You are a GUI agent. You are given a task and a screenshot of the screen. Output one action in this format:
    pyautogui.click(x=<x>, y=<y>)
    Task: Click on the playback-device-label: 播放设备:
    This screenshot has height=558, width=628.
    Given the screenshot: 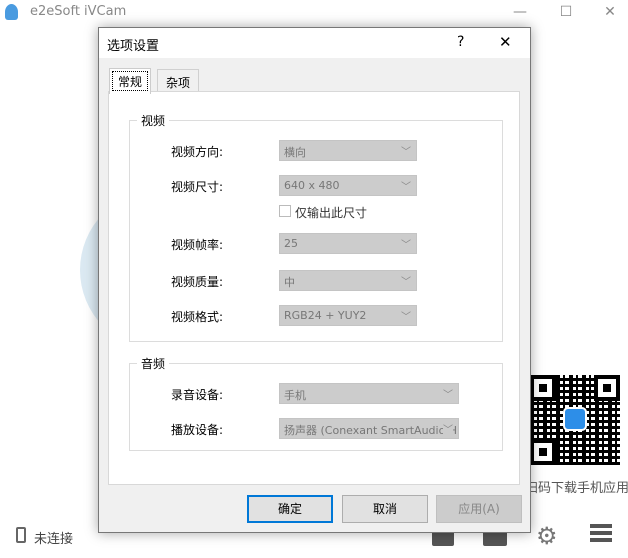 What is the action you would take?
    pyautogui.click(x=197, y=430)
    